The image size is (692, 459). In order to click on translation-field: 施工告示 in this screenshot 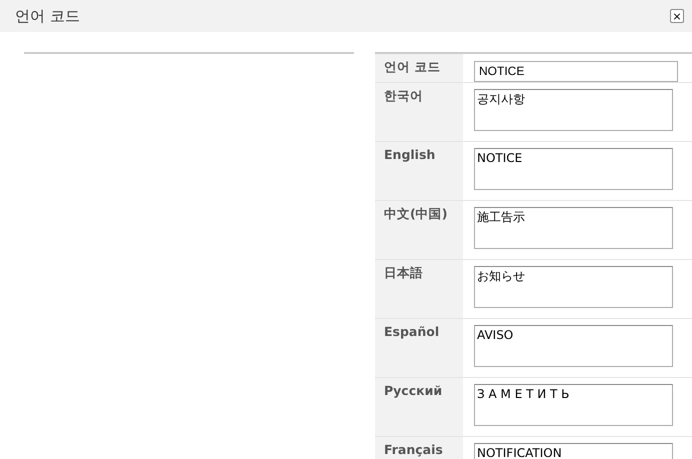, I will do `click(573, 228)`.